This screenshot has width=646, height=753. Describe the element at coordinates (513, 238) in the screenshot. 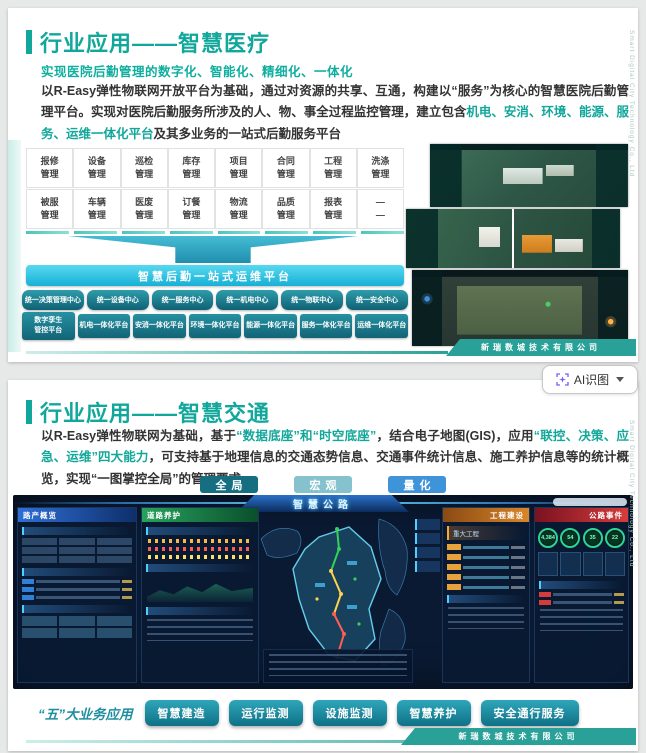

I see `hospital-dashboard-image-middle` at that location.